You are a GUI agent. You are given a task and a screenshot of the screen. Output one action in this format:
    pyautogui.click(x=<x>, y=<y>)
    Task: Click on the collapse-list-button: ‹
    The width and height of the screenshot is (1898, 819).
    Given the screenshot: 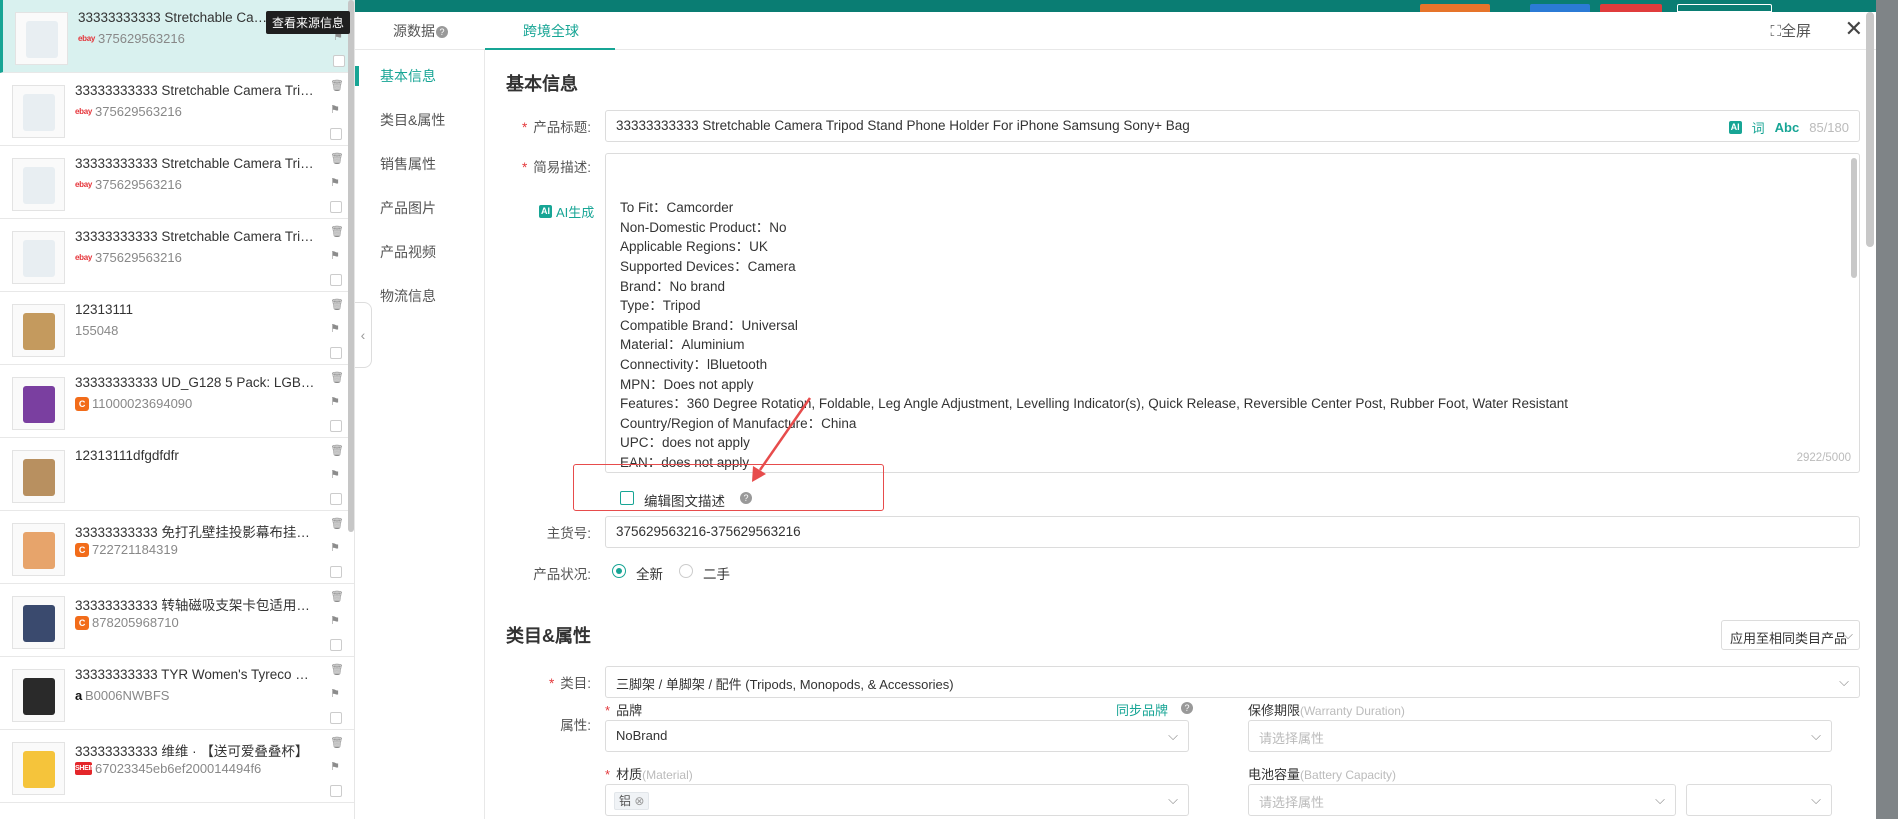 What is the action you would take?
    pyautogui.click(x=363, y=335)
    